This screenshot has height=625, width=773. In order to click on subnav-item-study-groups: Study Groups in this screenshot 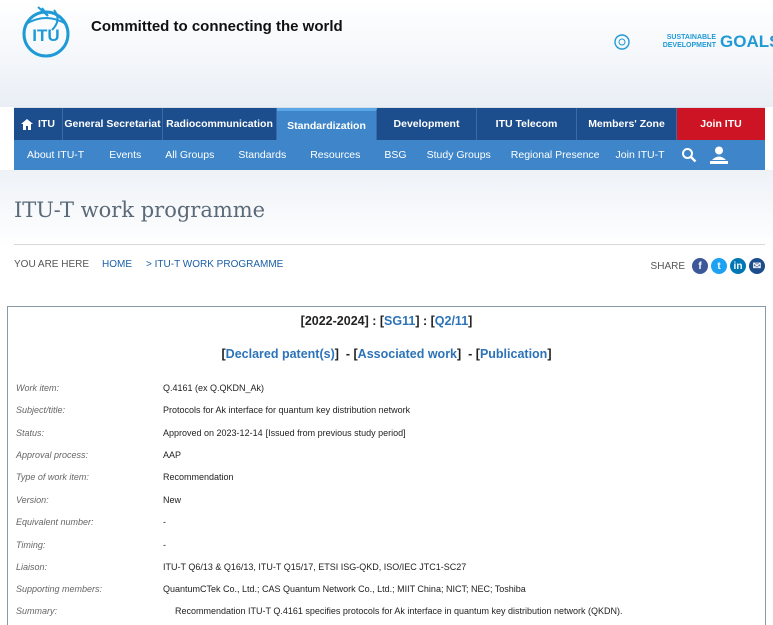, I will do `click(457, 155)`.